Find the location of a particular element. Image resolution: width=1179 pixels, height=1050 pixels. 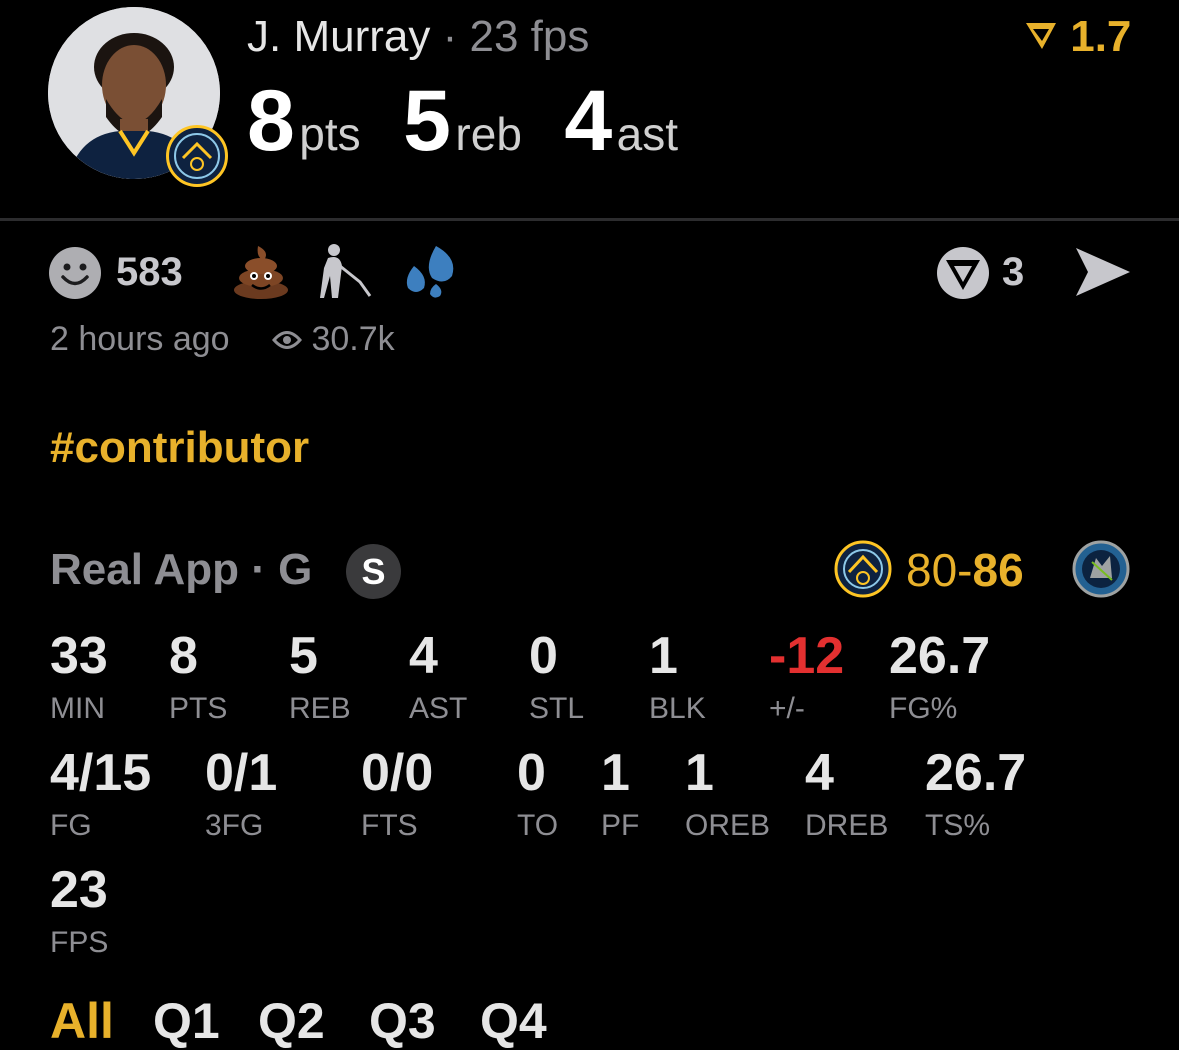

hashtag-link: #contributor is located at coordinates (179, 448).